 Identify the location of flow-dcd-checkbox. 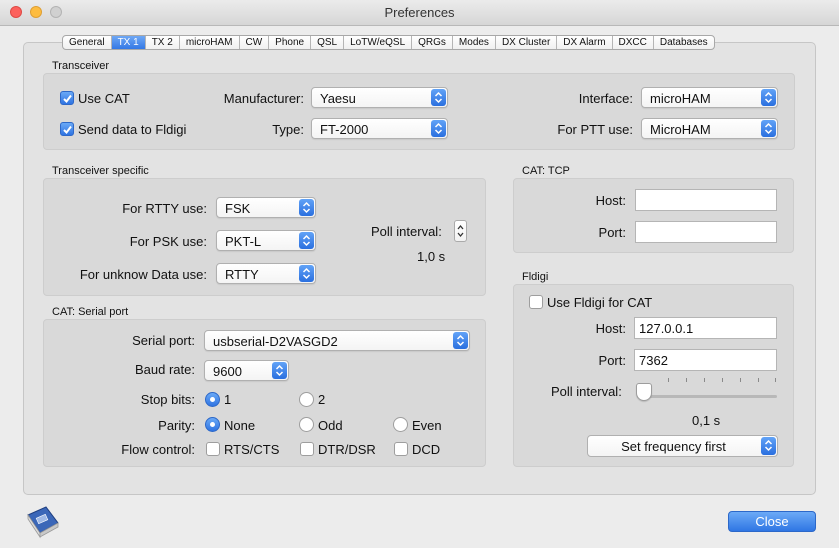
(401, 449).